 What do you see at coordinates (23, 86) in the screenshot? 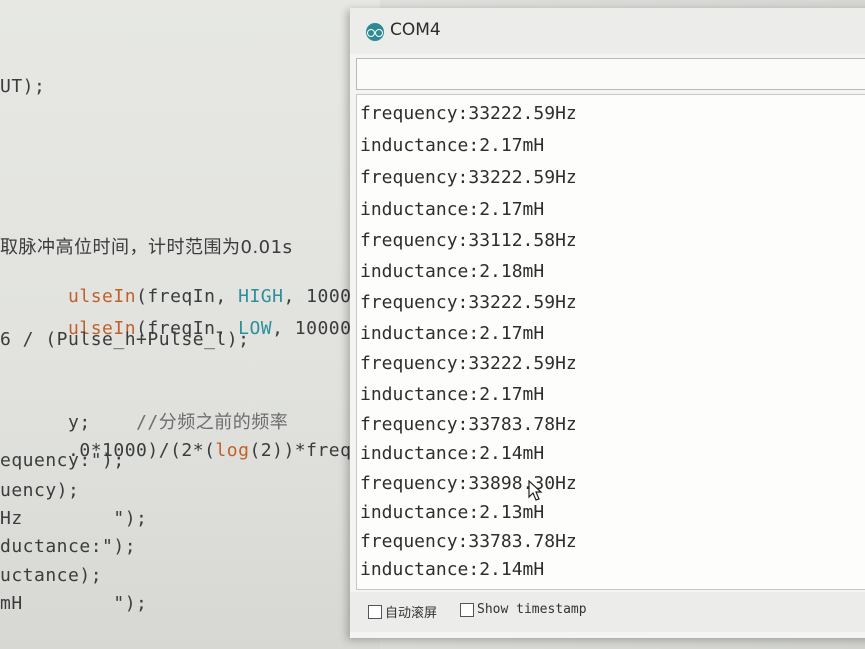
I see `code-line-1: UT);` at bounding box center [23, 86].